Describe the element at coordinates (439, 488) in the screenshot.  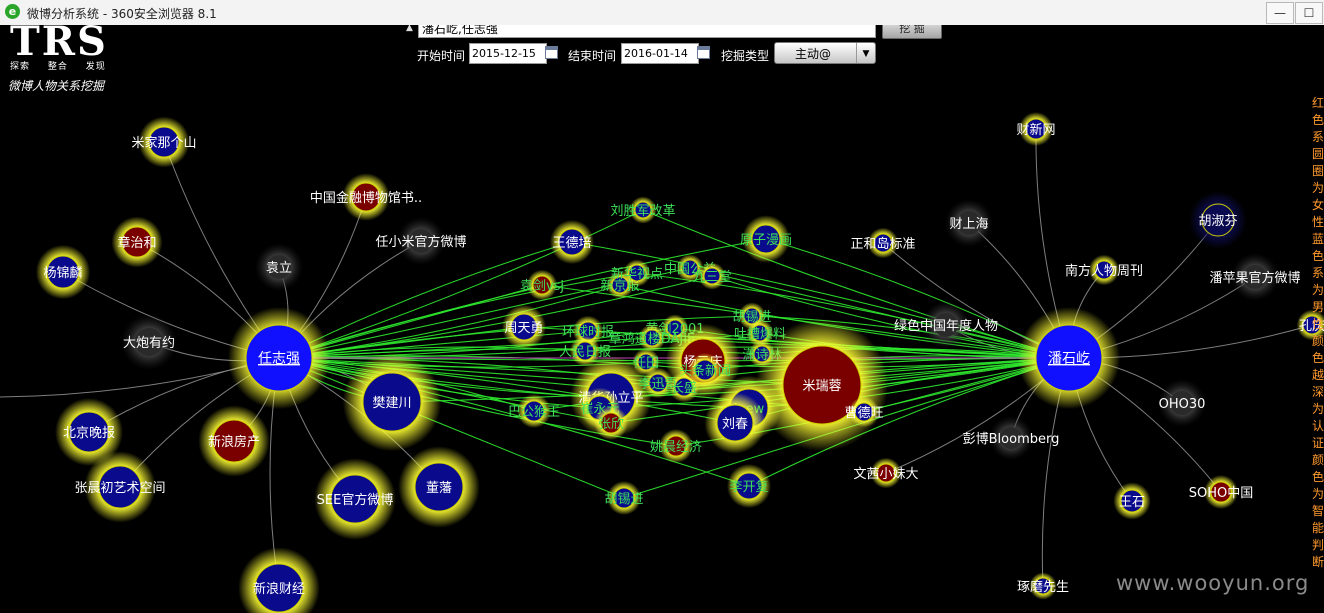
I see `node-label: 董藩` at that location.